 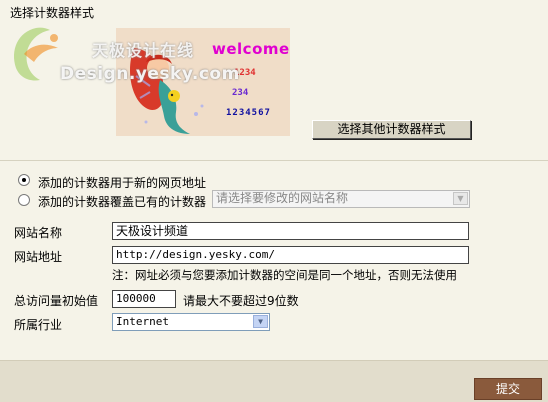 What do you see at coordinates (144, 299) in the screenshot?
I see `initial-count-input: 100000` at bounding box center [144, 299].